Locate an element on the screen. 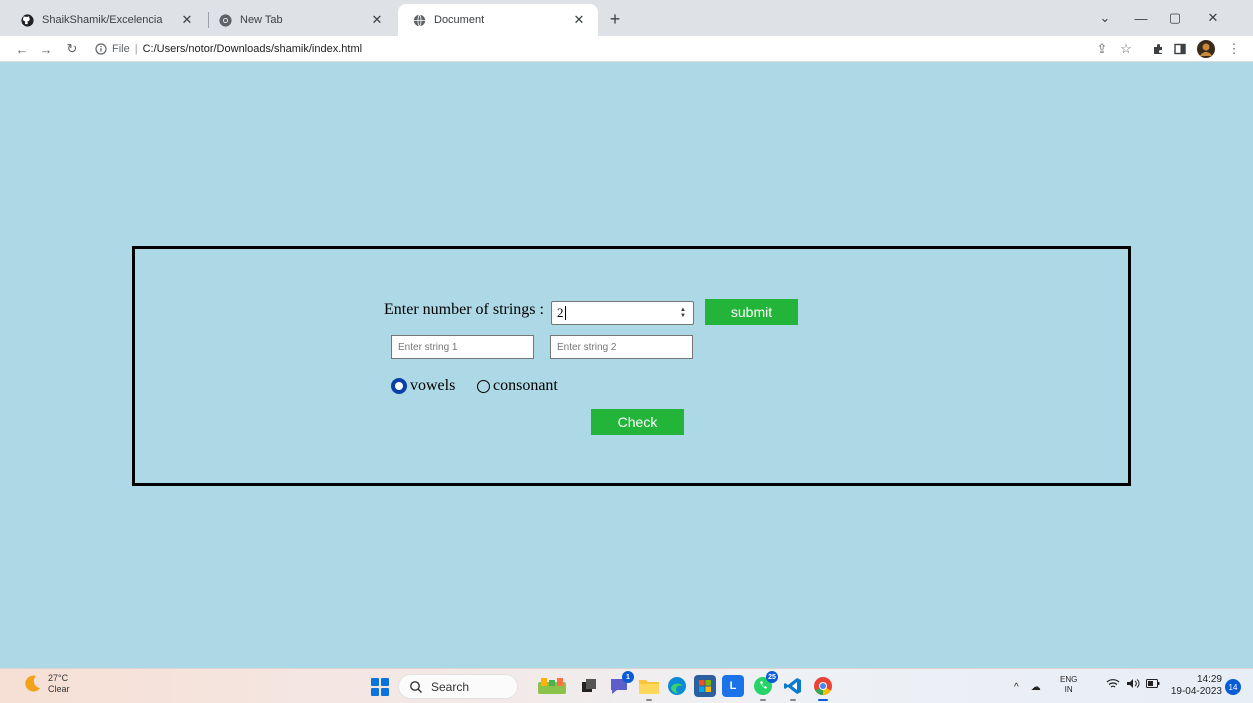  tab-title: ShaikShamik/Excelencia is located at coordinates (102, 20).